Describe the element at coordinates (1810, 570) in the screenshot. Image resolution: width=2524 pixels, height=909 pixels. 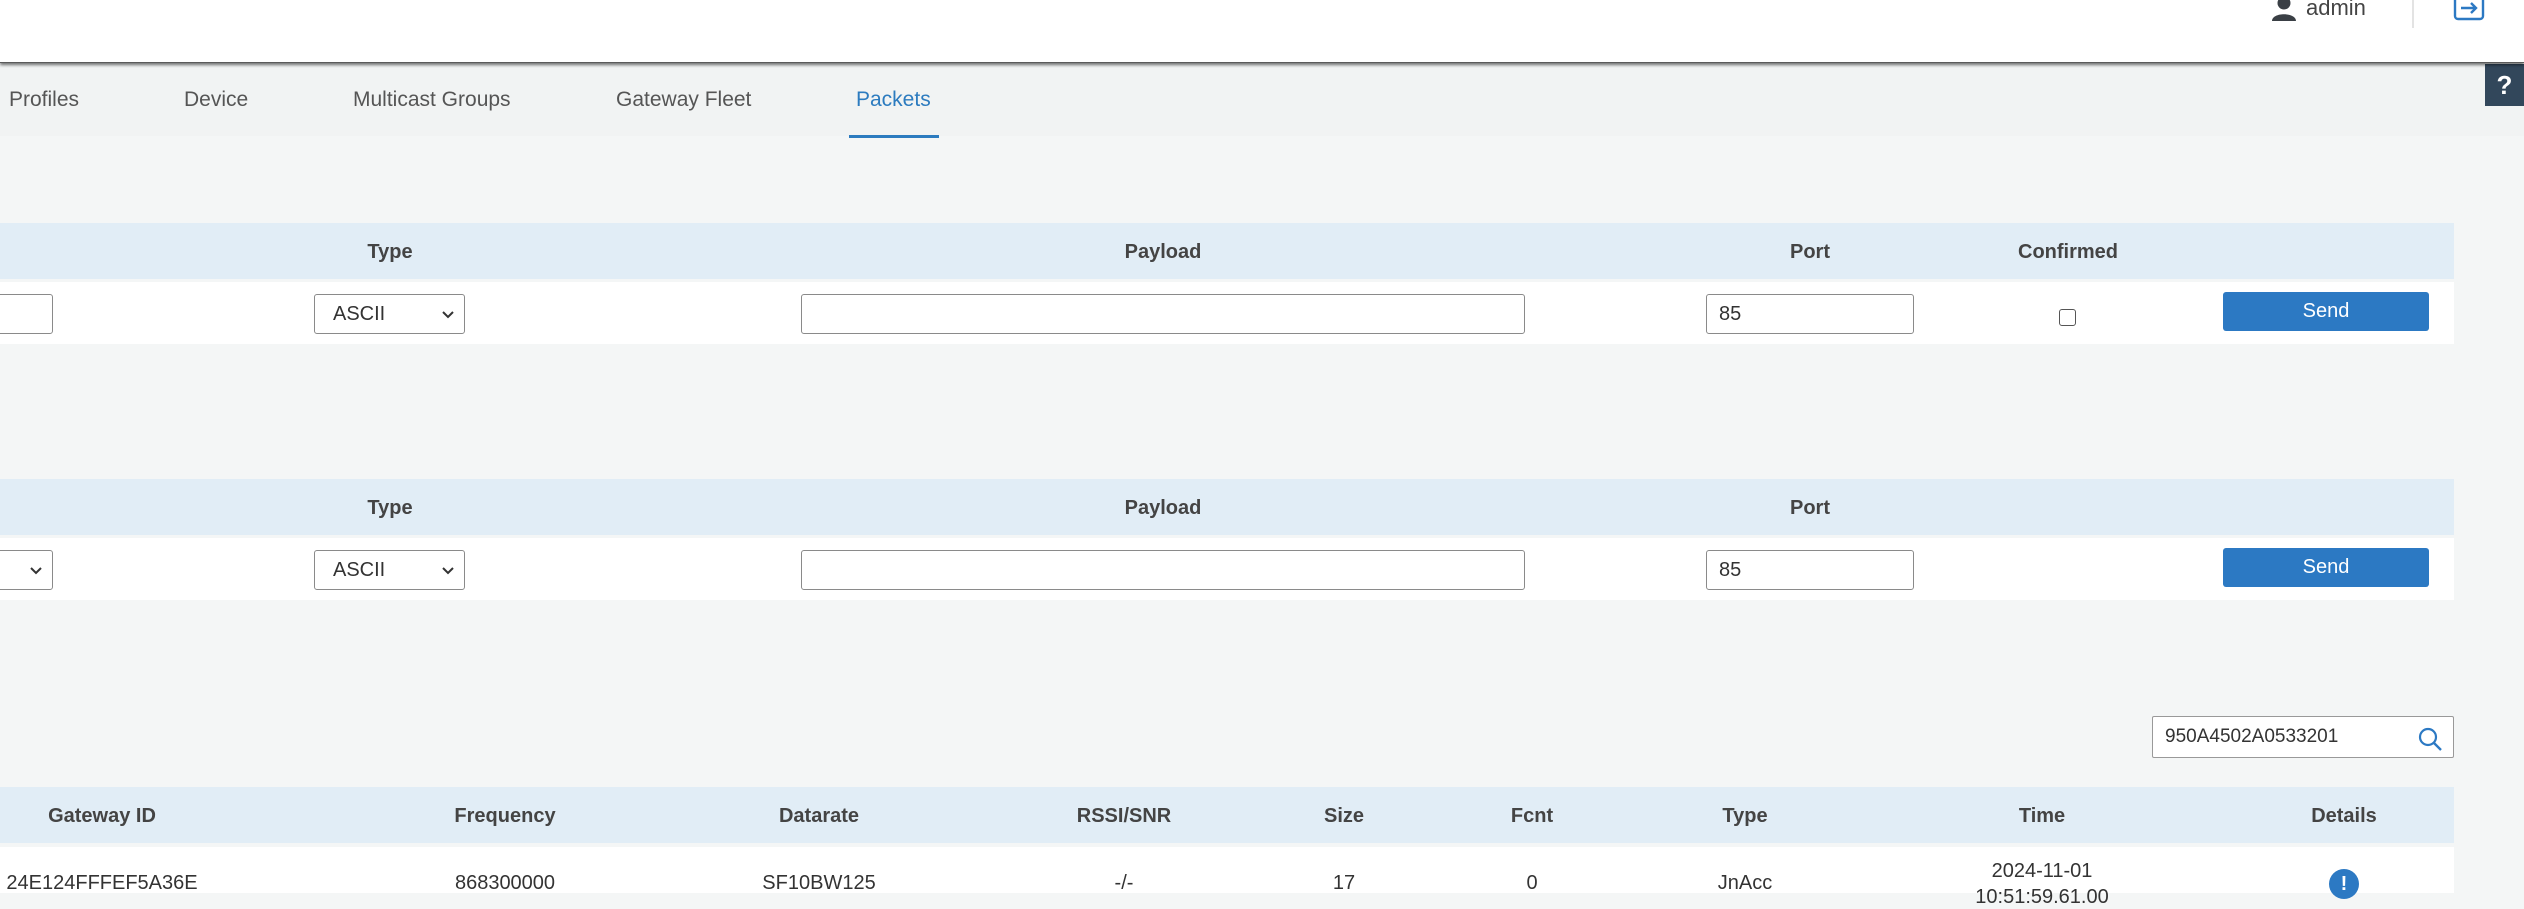
I see `form2-port-input: 85` at that location.